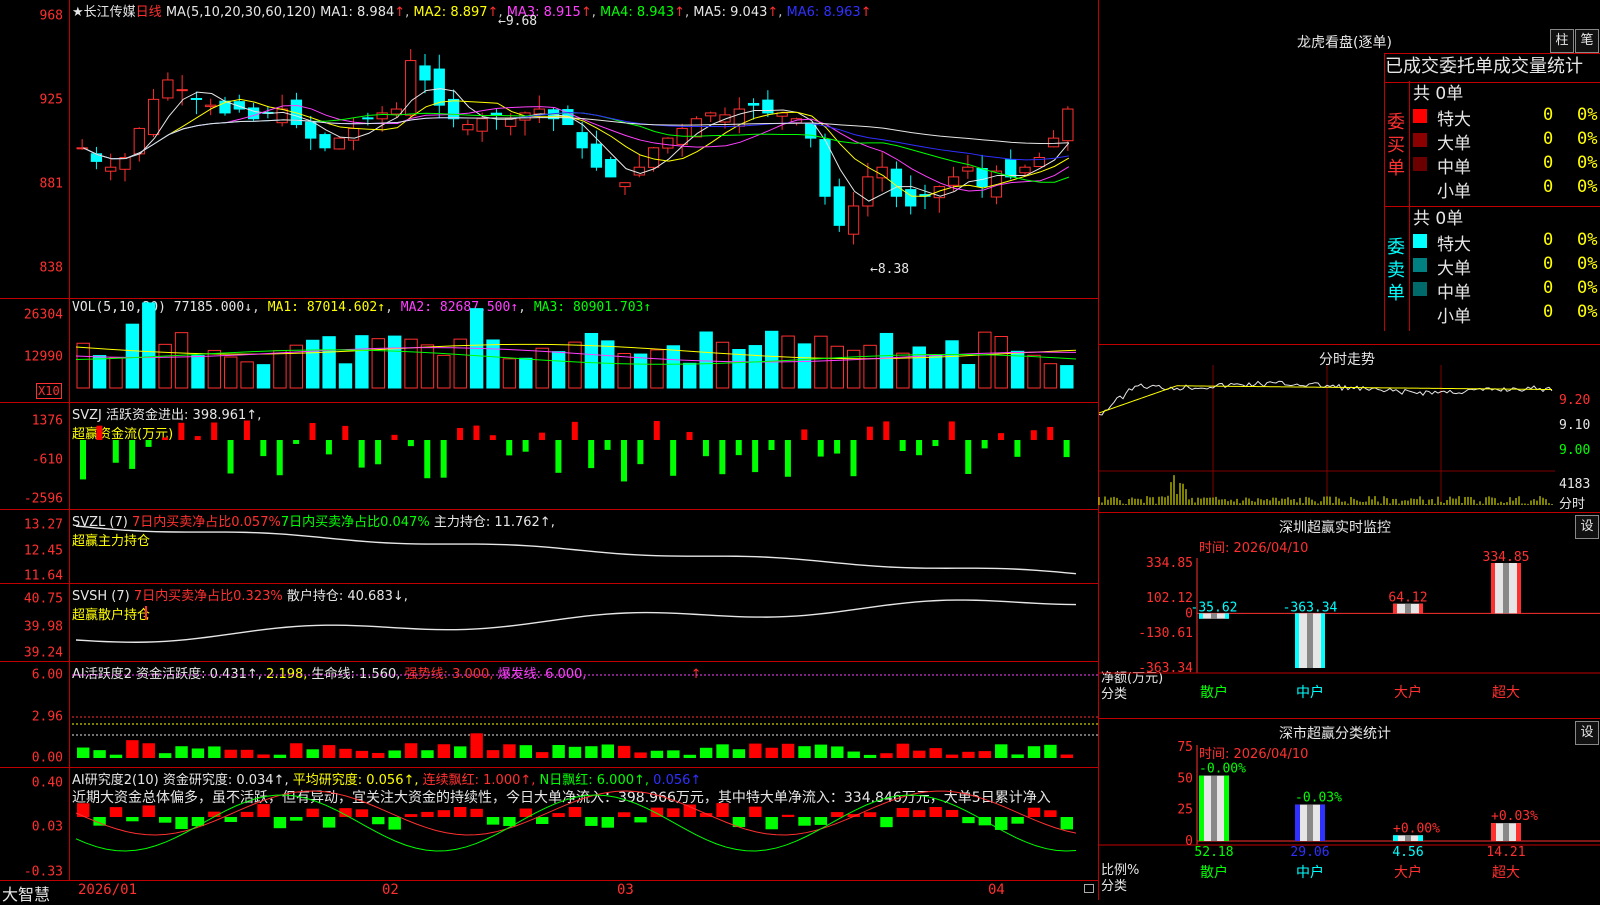 The height and width of the screenshot is (905, 1600). Describe the element at coordinates (1407, 598) in the screenshot. I see `data-label: 64.12` at that location.